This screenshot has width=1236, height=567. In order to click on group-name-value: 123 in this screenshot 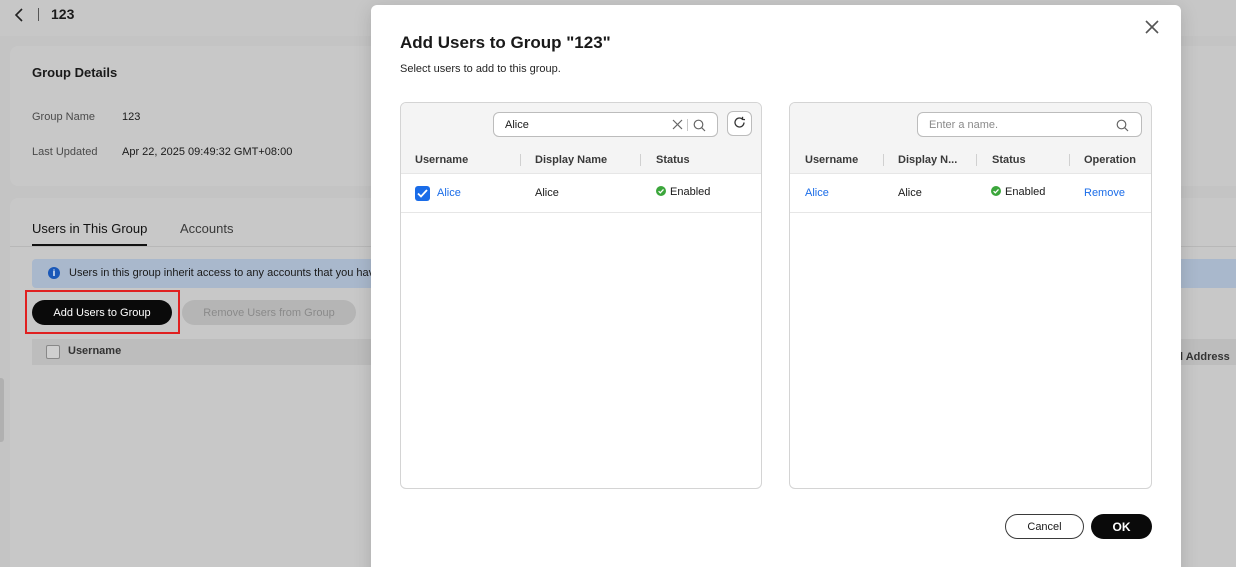, I will do `click(131, 117)`.